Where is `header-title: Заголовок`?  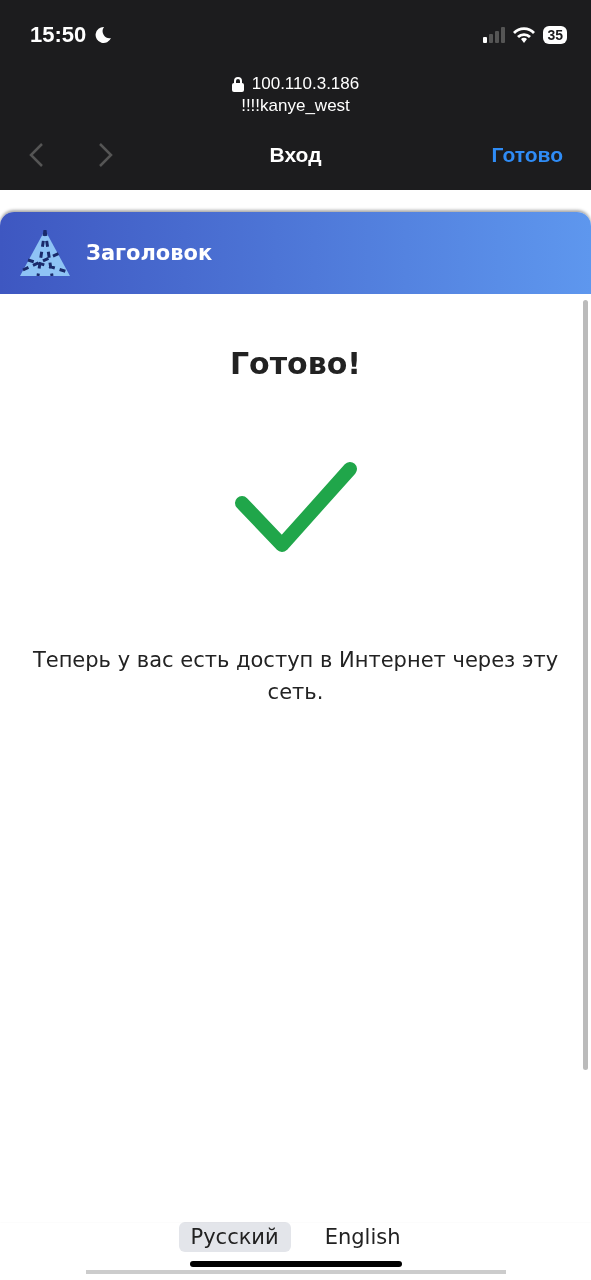 header-title: Заголовок is located at coordinates (149, 253).